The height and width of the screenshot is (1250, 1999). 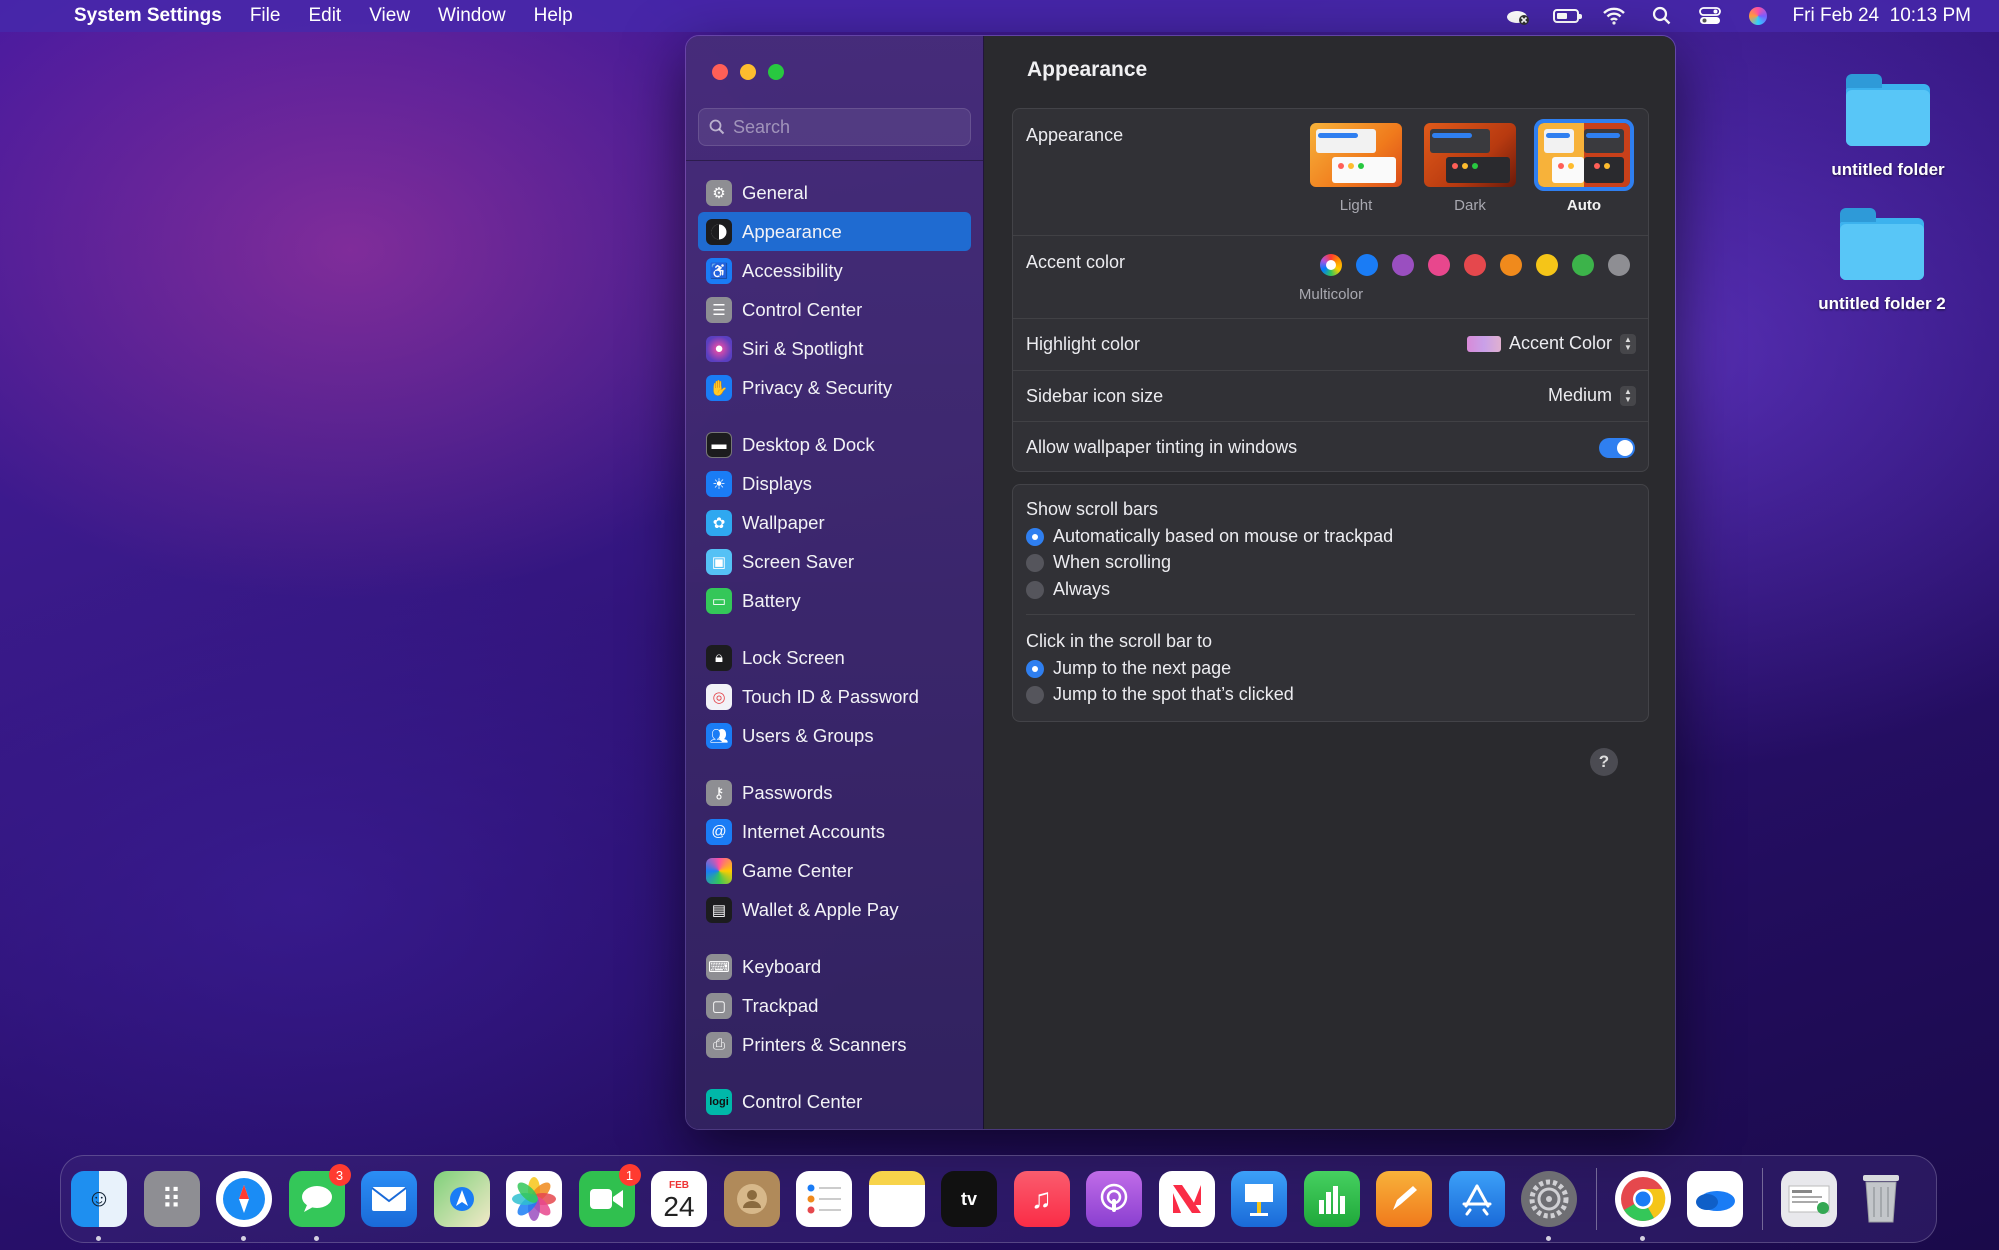 I want to click on contacts-icon, so click(x=751, y=1199).